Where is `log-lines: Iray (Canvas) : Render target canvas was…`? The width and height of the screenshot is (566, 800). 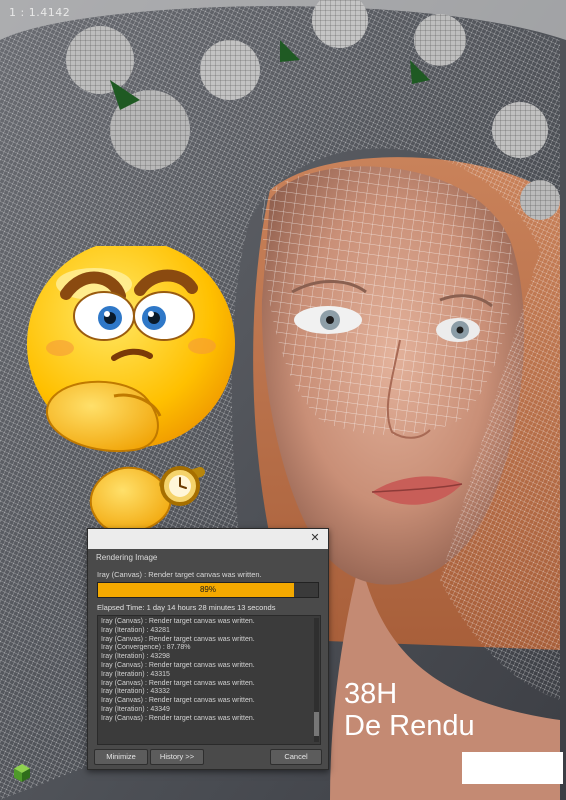
log-lines: Iray (Canvas) : Render target canvas was… is located at coordinates (206, 671).